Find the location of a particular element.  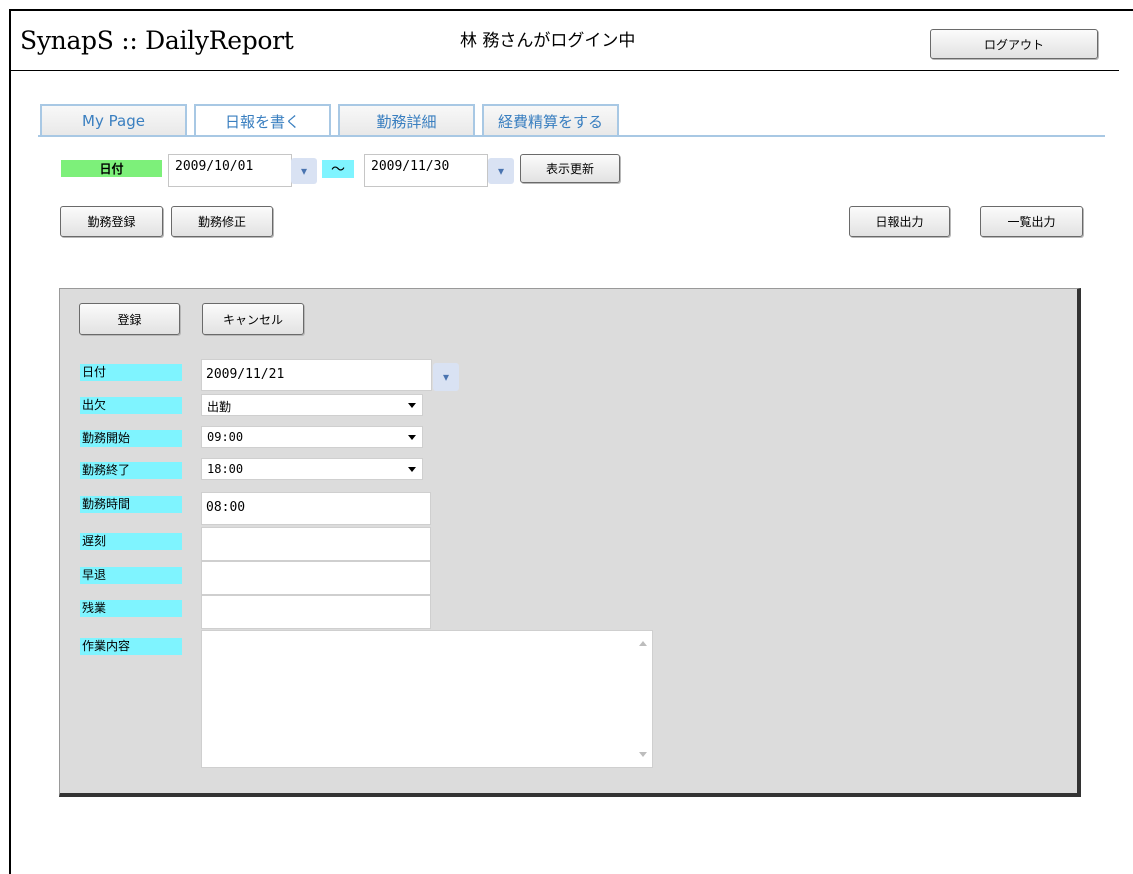

header-divider is located at coordinates (564, 70).